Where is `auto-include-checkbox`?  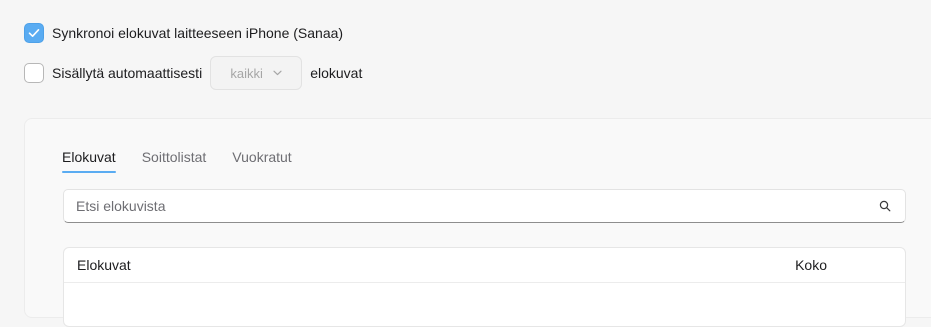
auto-include-checkbox is located at coordinates (34, 73).